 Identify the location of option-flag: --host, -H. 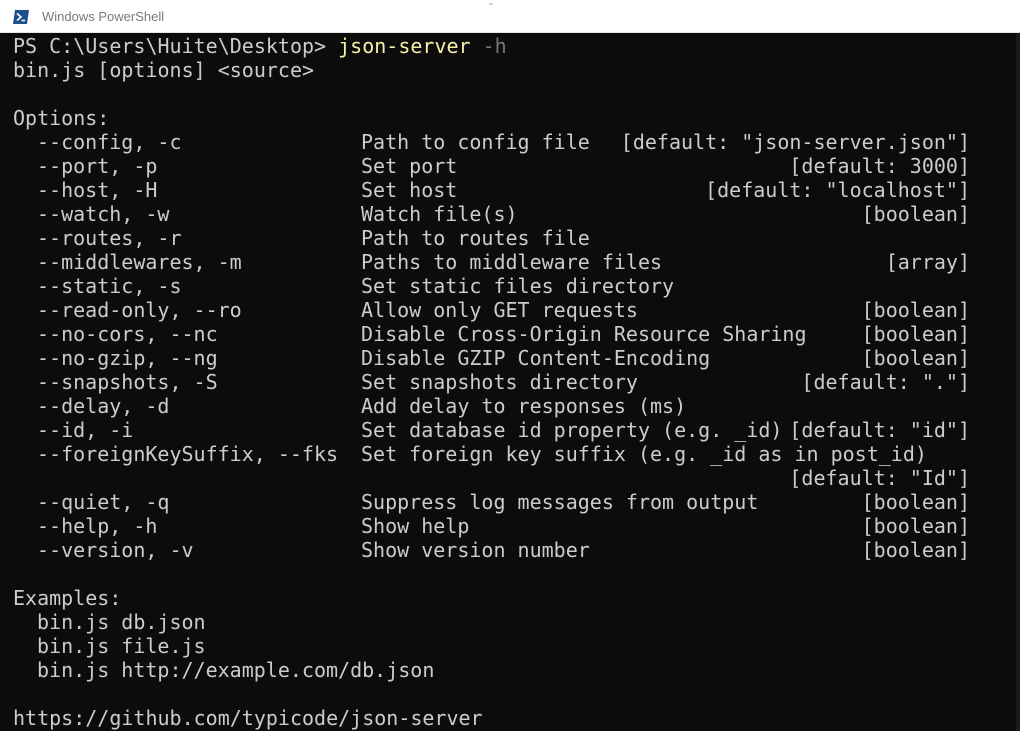
(97, 190).